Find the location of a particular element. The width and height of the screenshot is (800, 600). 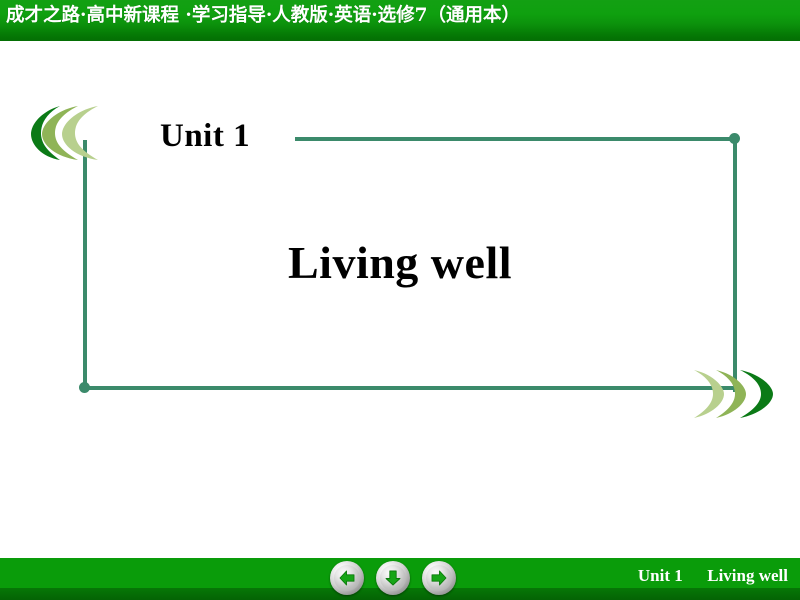

slide-navigation-buttons is located at coordinates (395, 578).